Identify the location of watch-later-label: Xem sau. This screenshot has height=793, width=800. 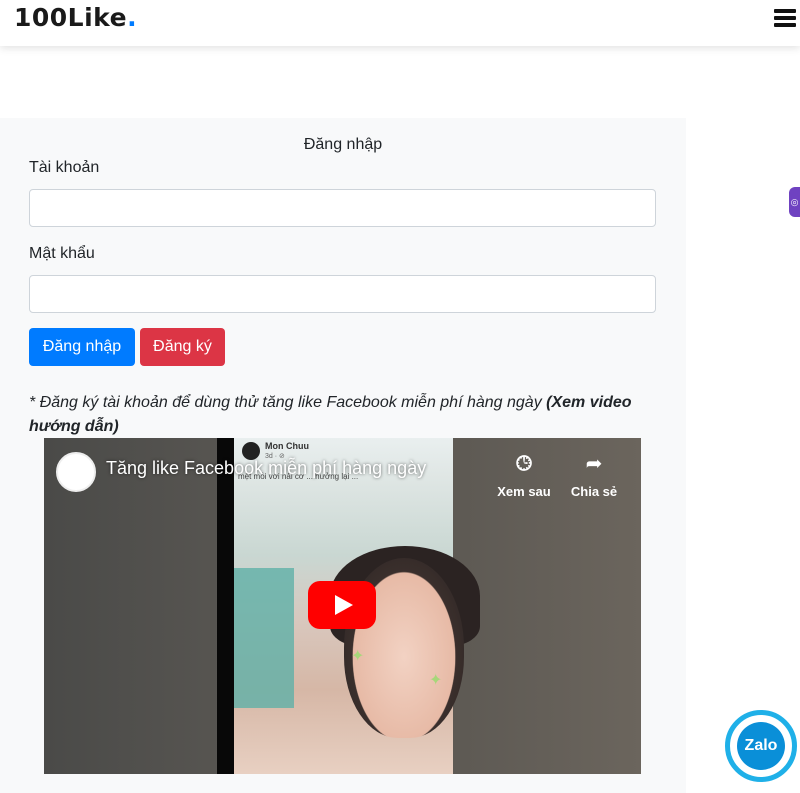
(524, 491).